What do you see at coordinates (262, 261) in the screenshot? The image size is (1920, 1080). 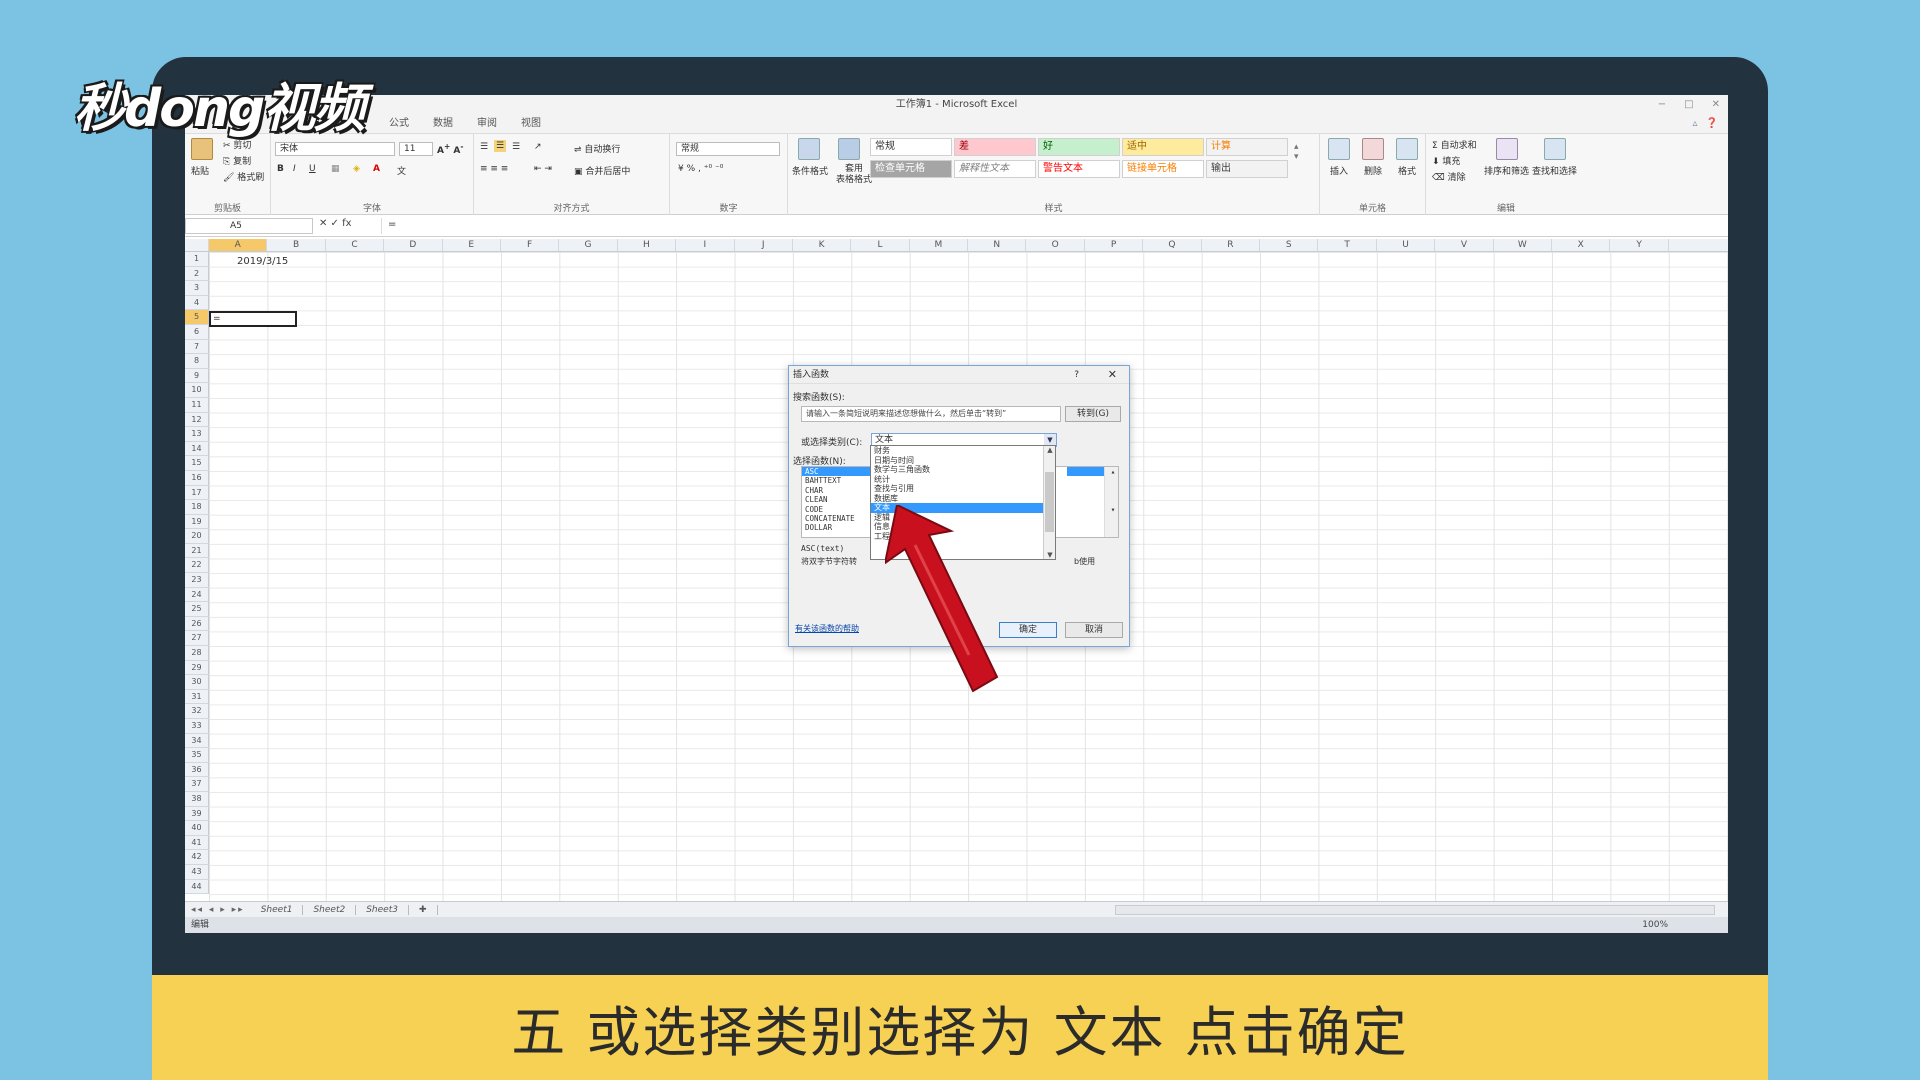 I see `cell-a1: 2019/3/15` at bounding box center [262, 261].